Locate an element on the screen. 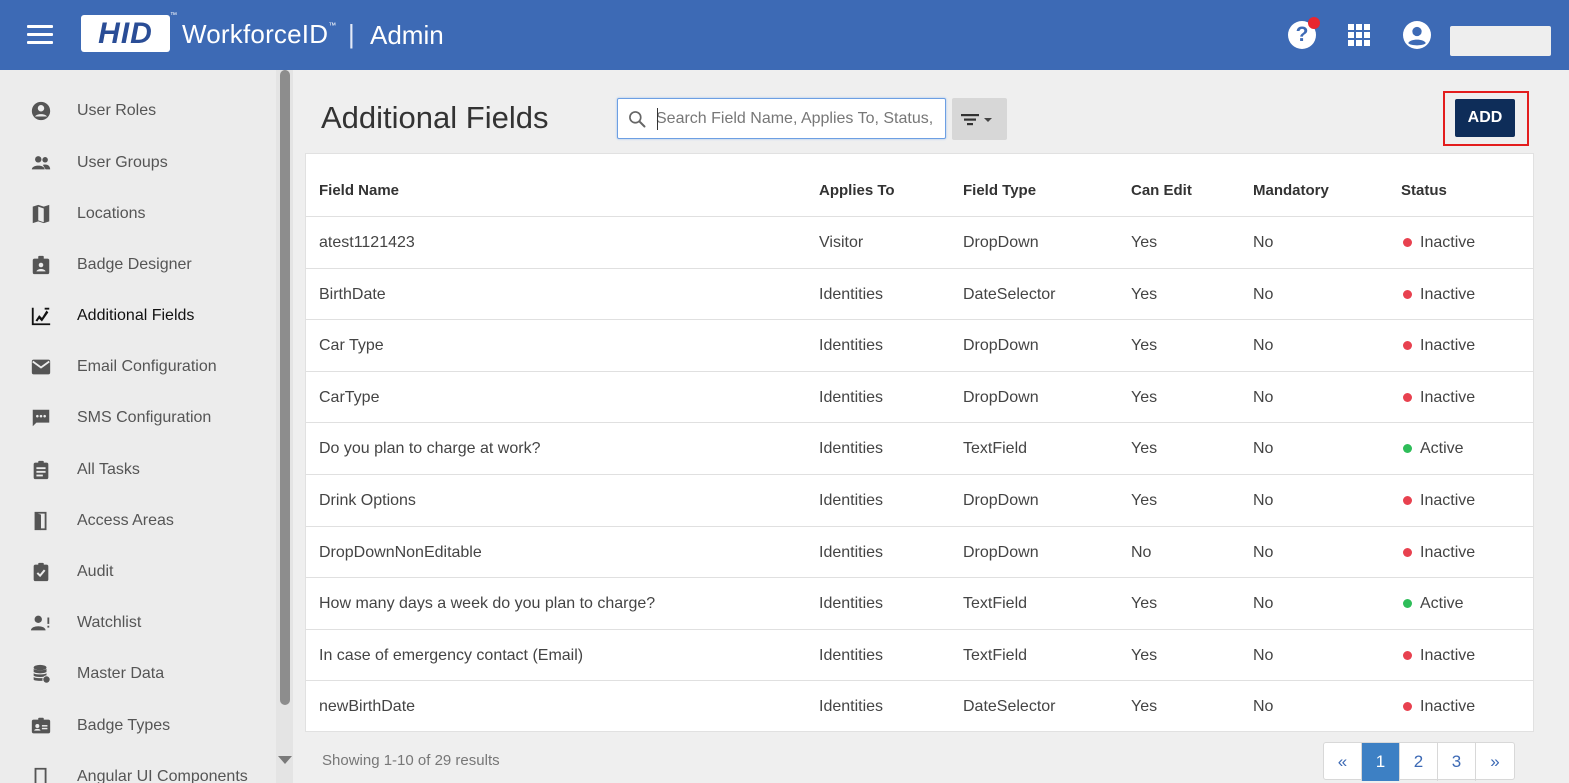 The image size is (1569, 783). sidebar-item-audit: Audit is located at coordinates (138, 572).